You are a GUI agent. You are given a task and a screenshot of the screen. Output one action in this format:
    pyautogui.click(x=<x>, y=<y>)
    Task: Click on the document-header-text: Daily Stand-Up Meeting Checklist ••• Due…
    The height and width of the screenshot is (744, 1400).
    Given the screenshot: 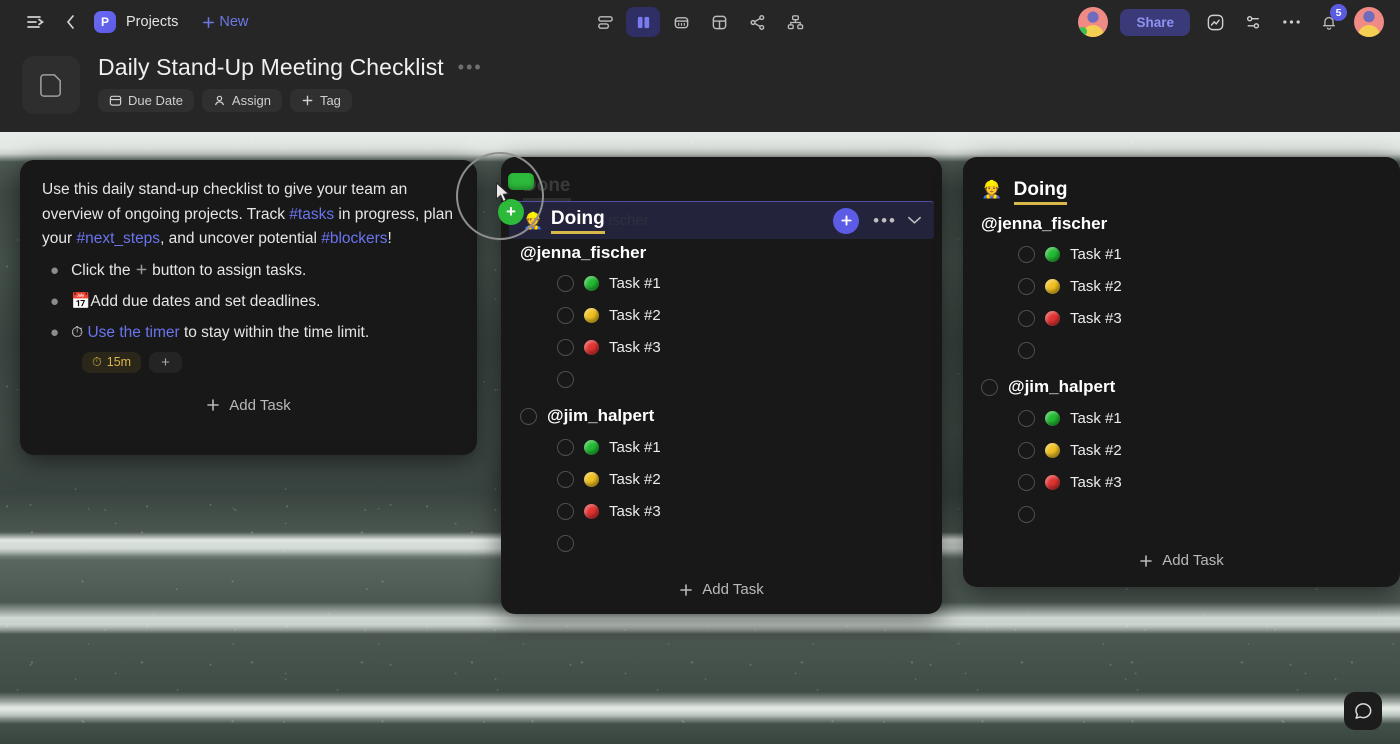 What is the action you would take?
    pyautogui.click(x=290, y=83)
    